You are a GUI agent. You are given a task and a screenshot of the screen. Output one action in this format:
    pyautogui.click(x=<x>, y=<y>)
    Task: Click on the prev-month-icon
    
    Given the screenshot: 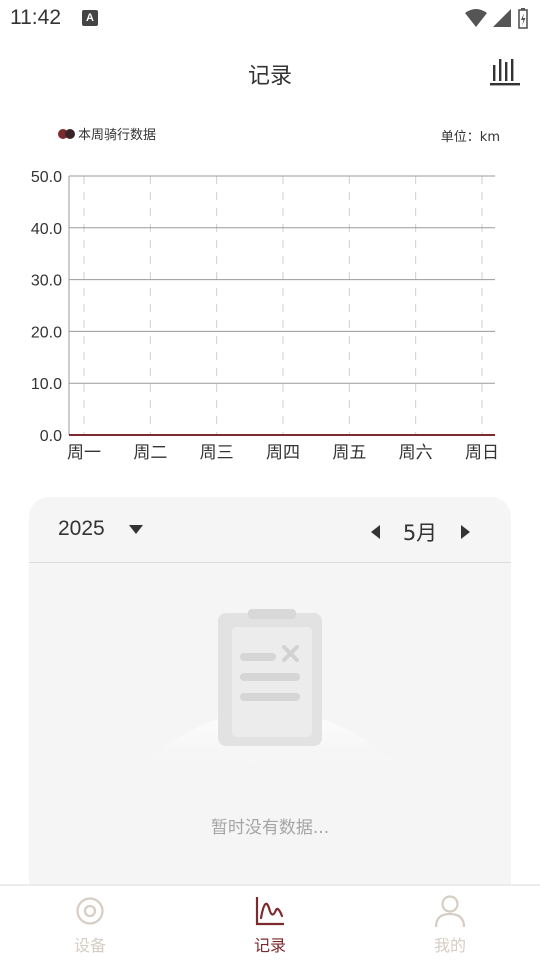 What is the action you would take?
    pyautogui.click(x=375, y=532)
    